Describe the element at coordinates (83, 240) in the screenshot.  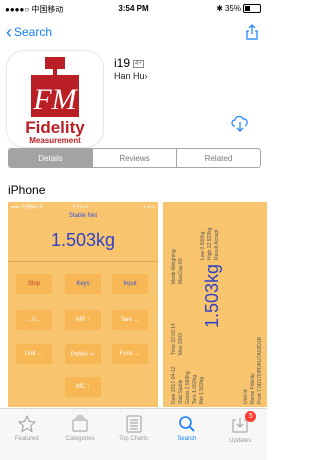
I see `weight-readout: 1.503kg` at that location.